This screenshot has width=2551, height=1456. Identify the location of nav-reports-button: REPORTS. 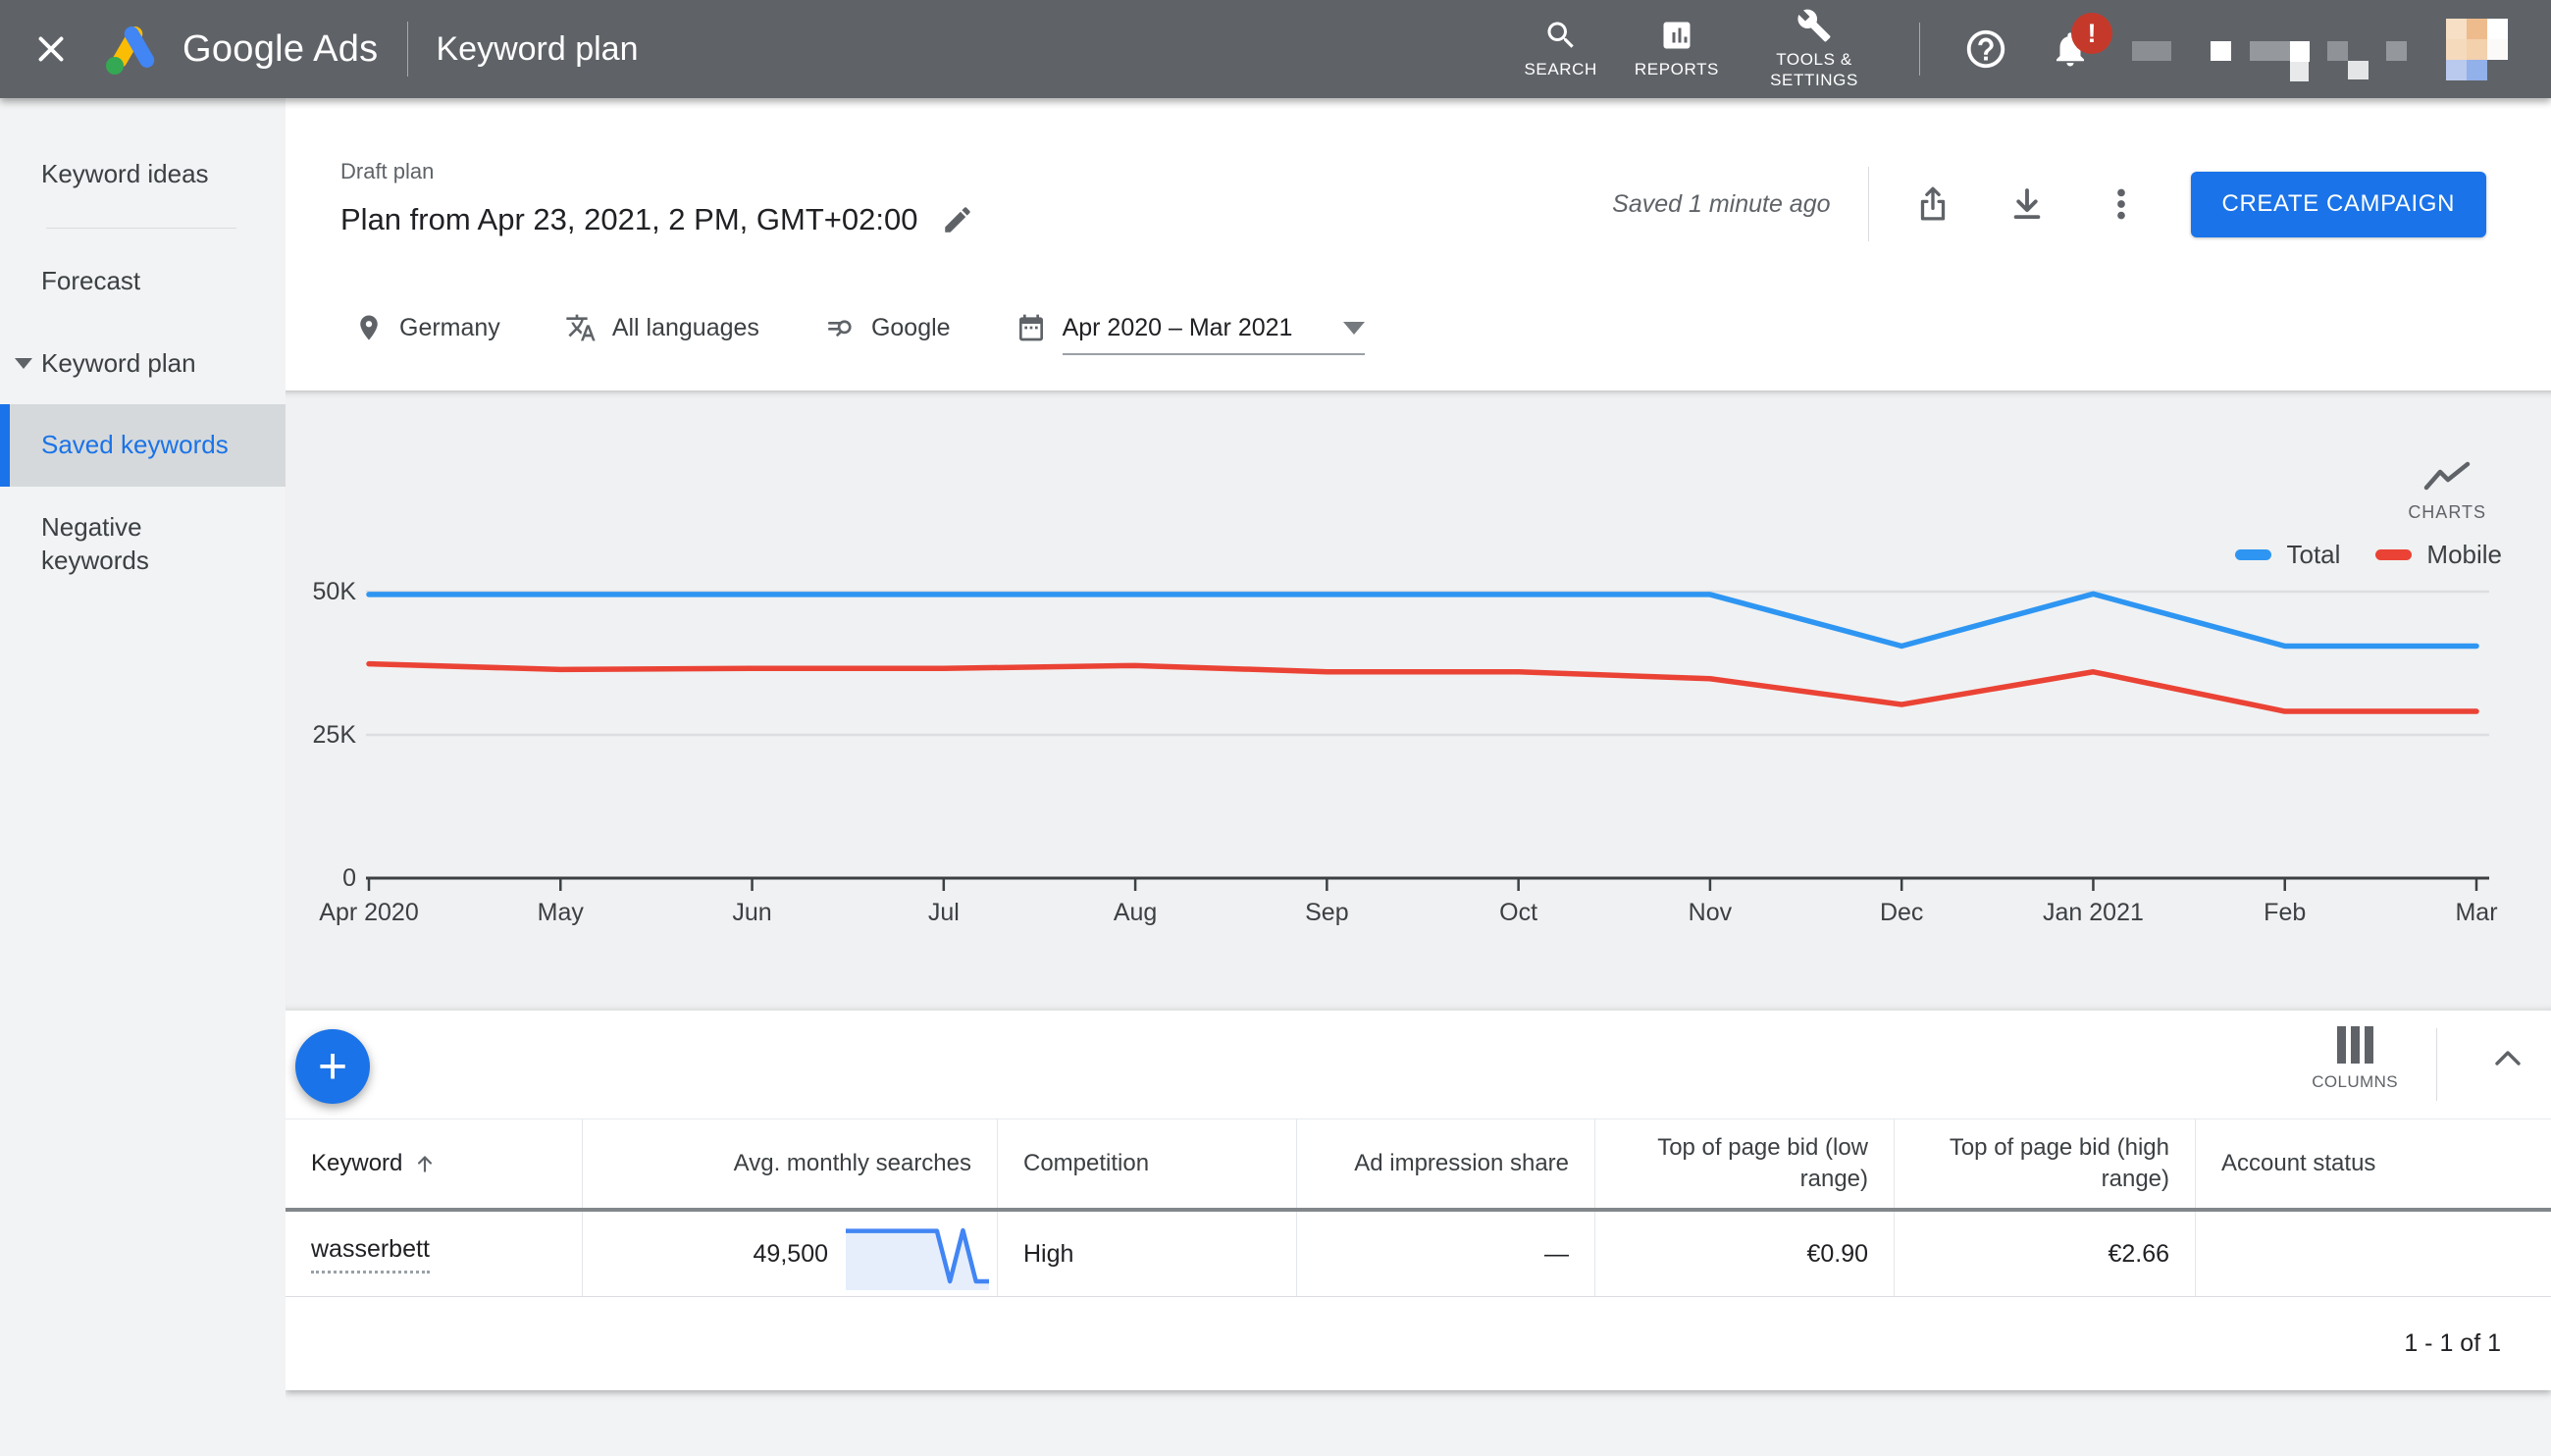
(1677, 48).